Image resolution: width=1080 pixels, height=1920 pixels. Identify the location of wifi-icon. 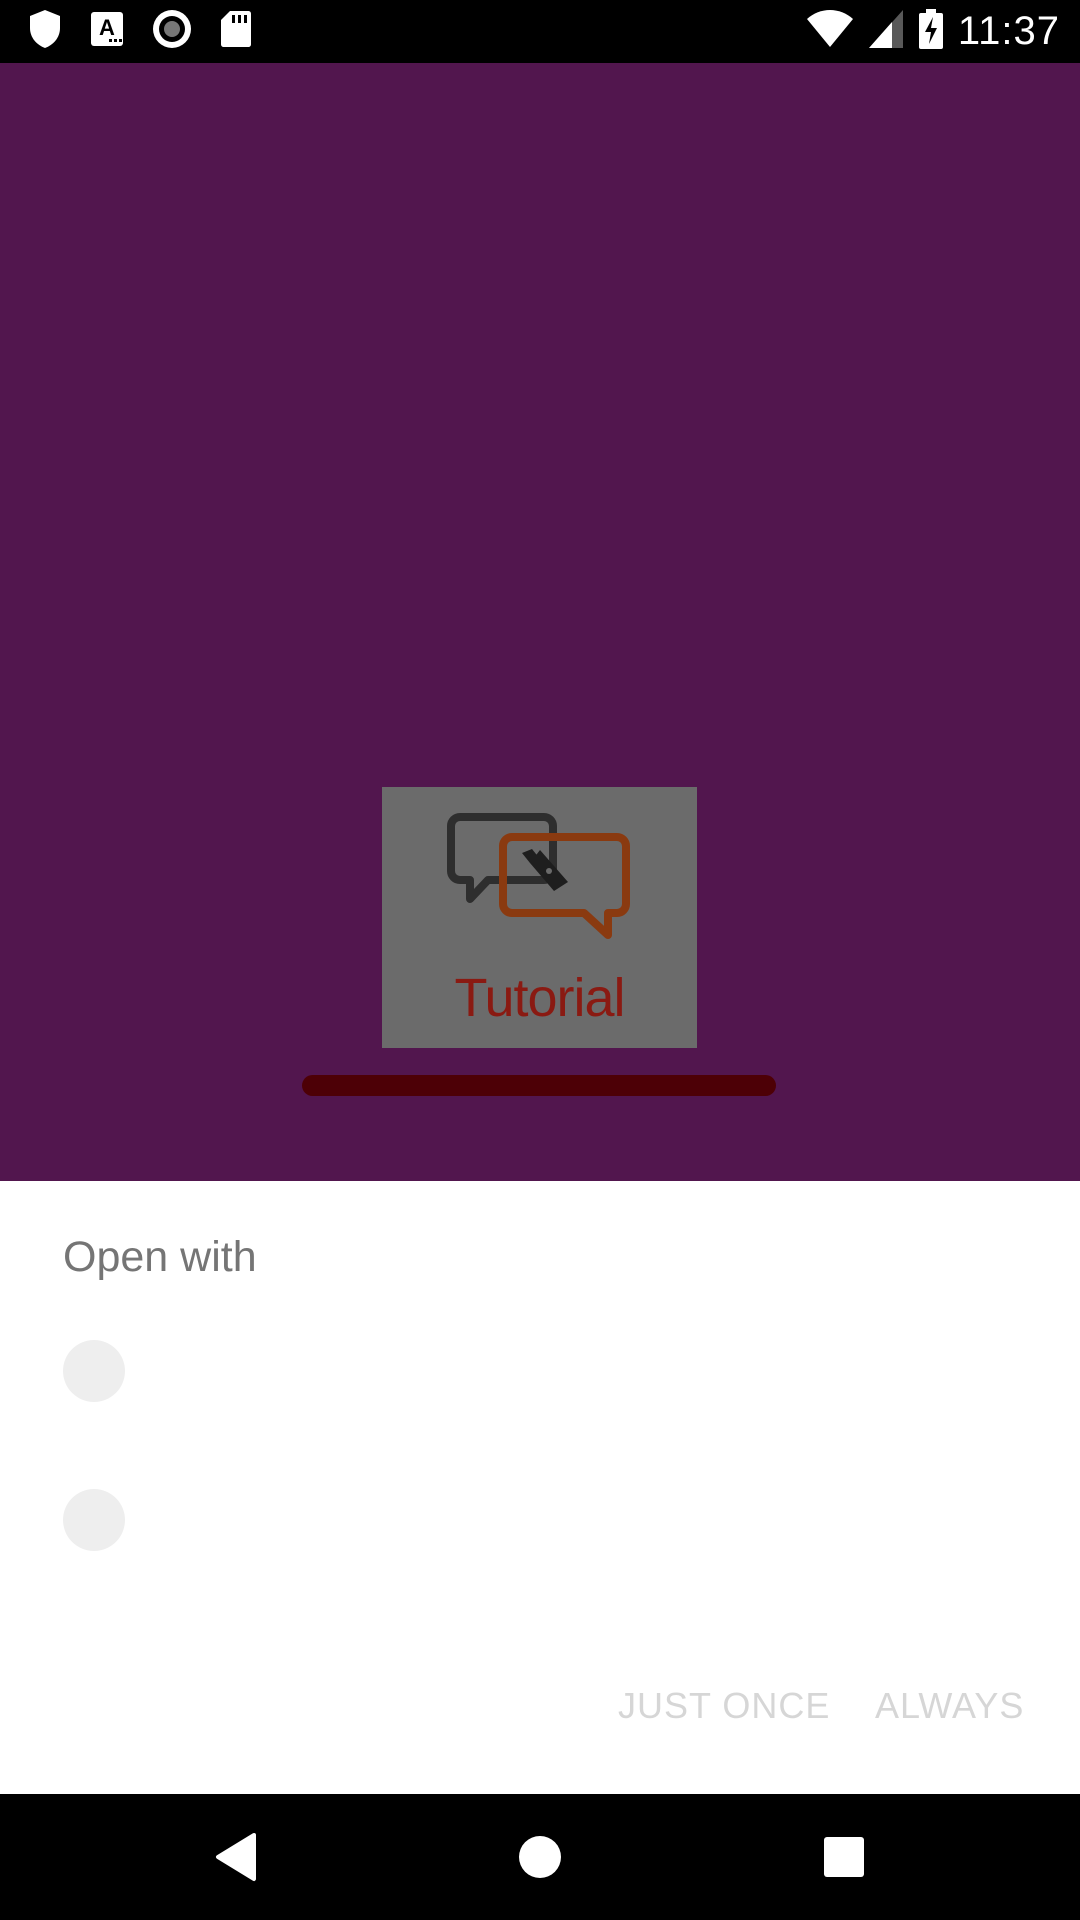
(830, 31).